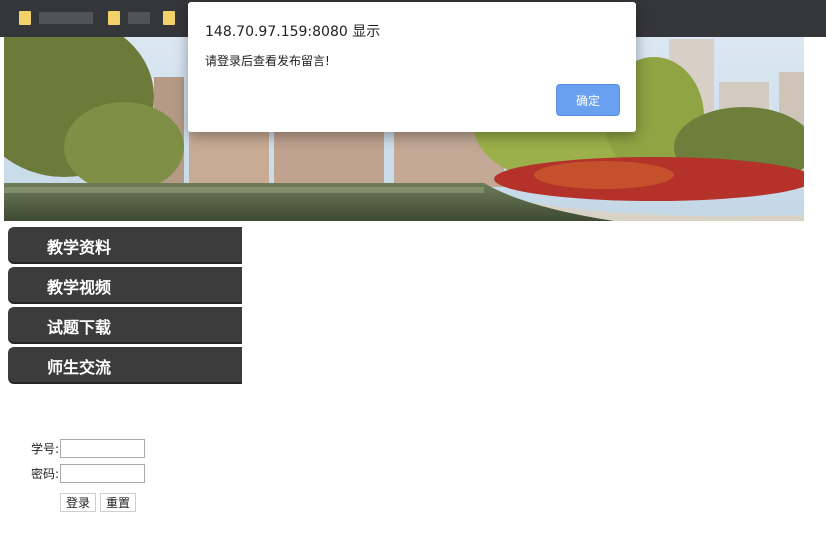  What do you see at coordinates (412, 67) in the screenshot?
I see `alert-dialog: 148.70.97.159:8080 显示 请登录后查看发布留言! 确定` at bounding box center [412, 67].